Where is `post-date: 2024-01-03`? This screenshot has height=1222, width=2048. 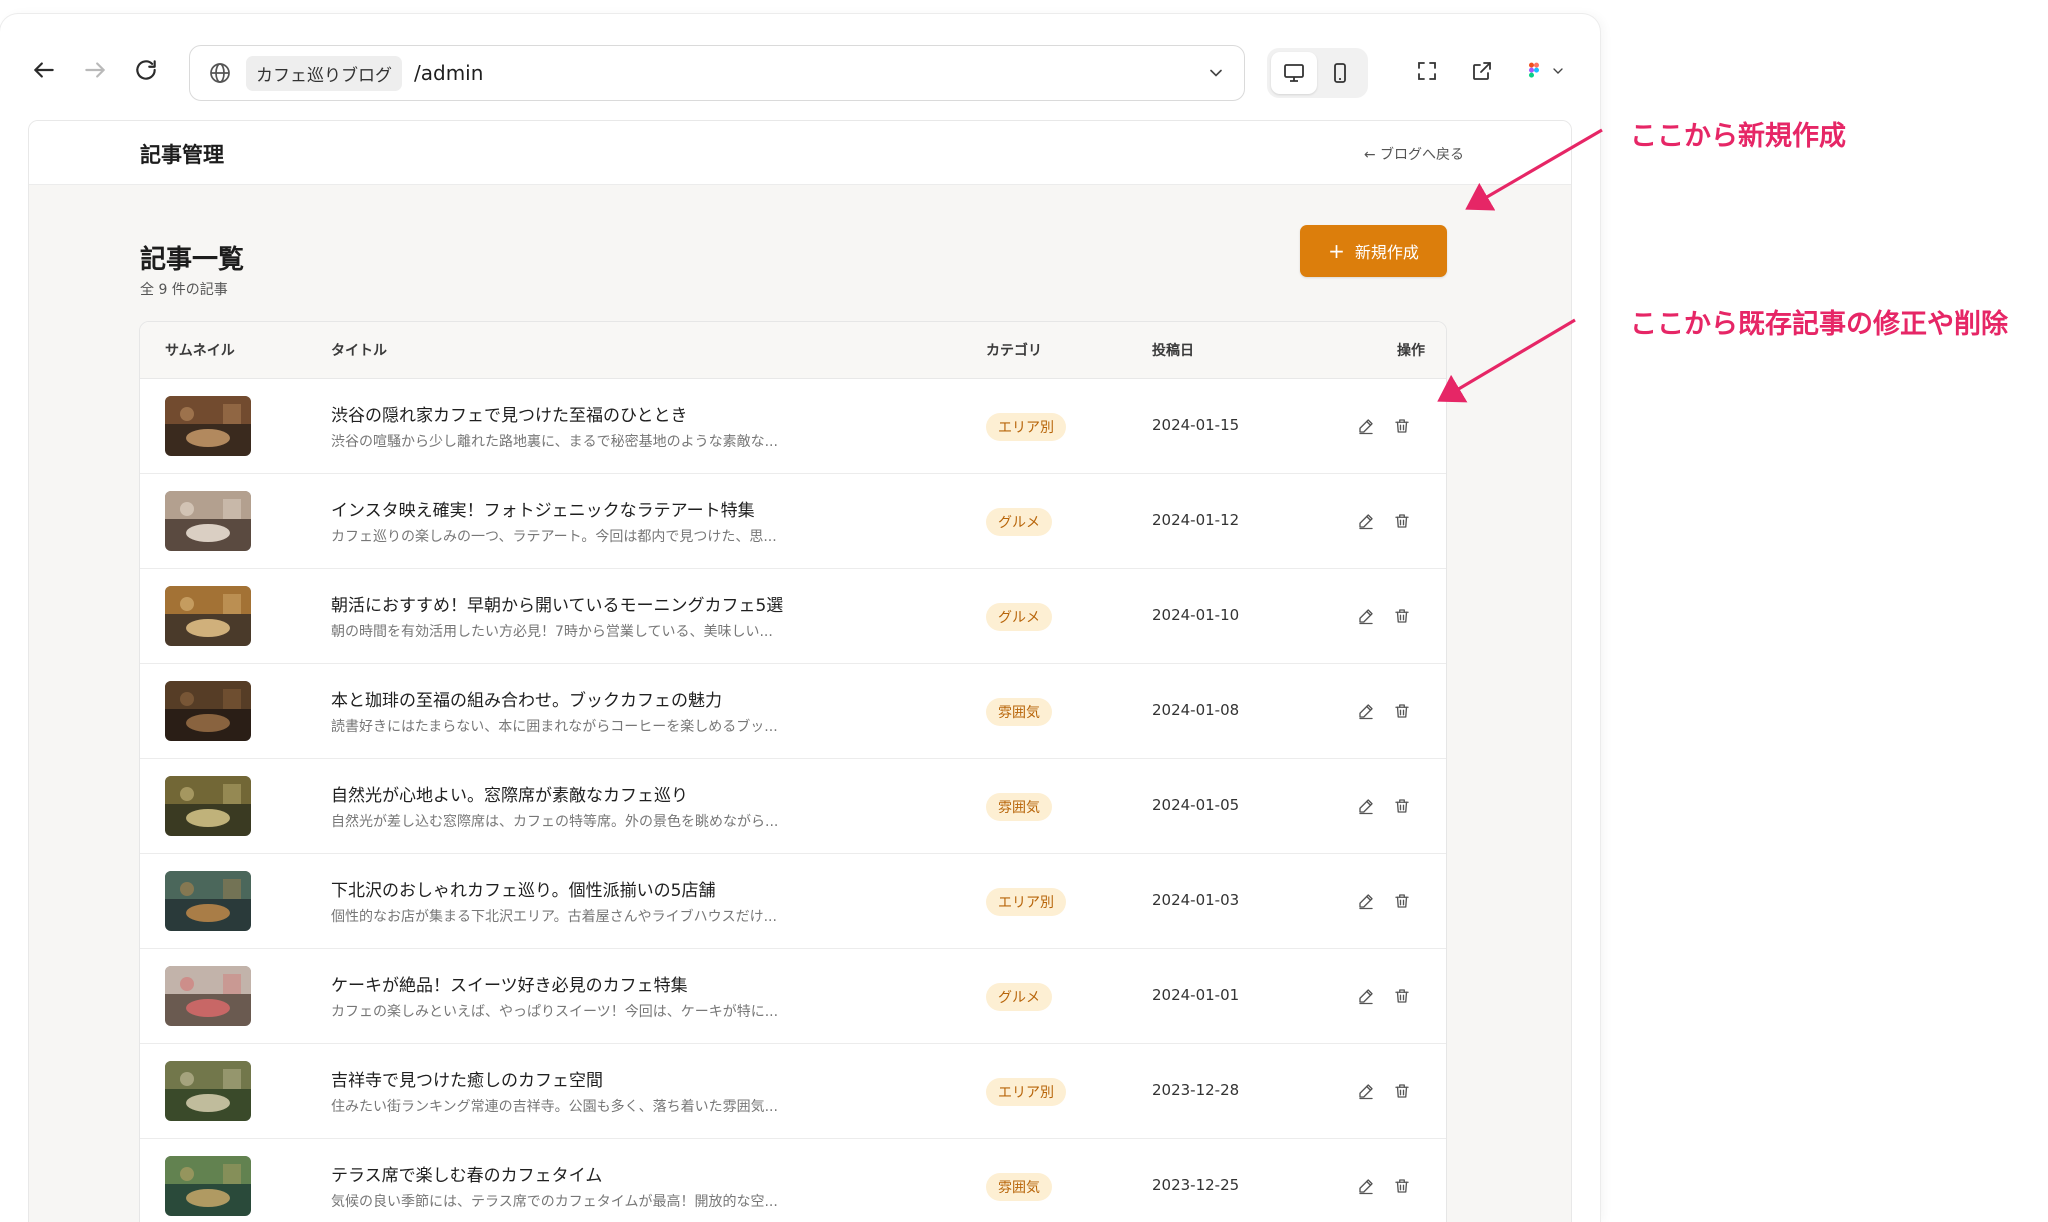
post-date: 2024-01-03 is located at coordinates (1196, 900).